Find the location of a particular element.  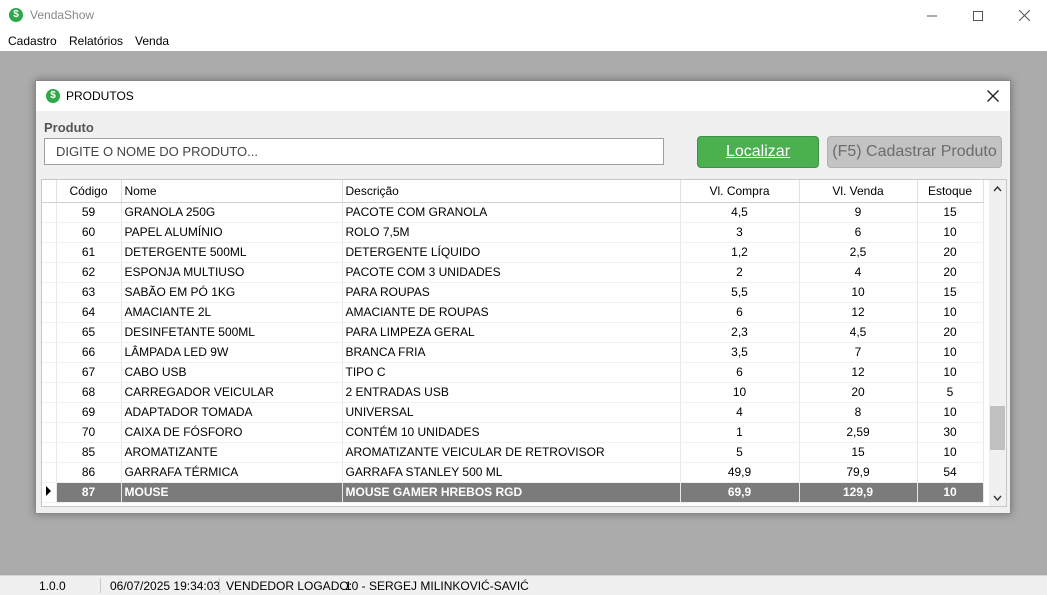

cell-descricao: DETERGENTE LÍQUIDO is located at coordinates (511, 252).